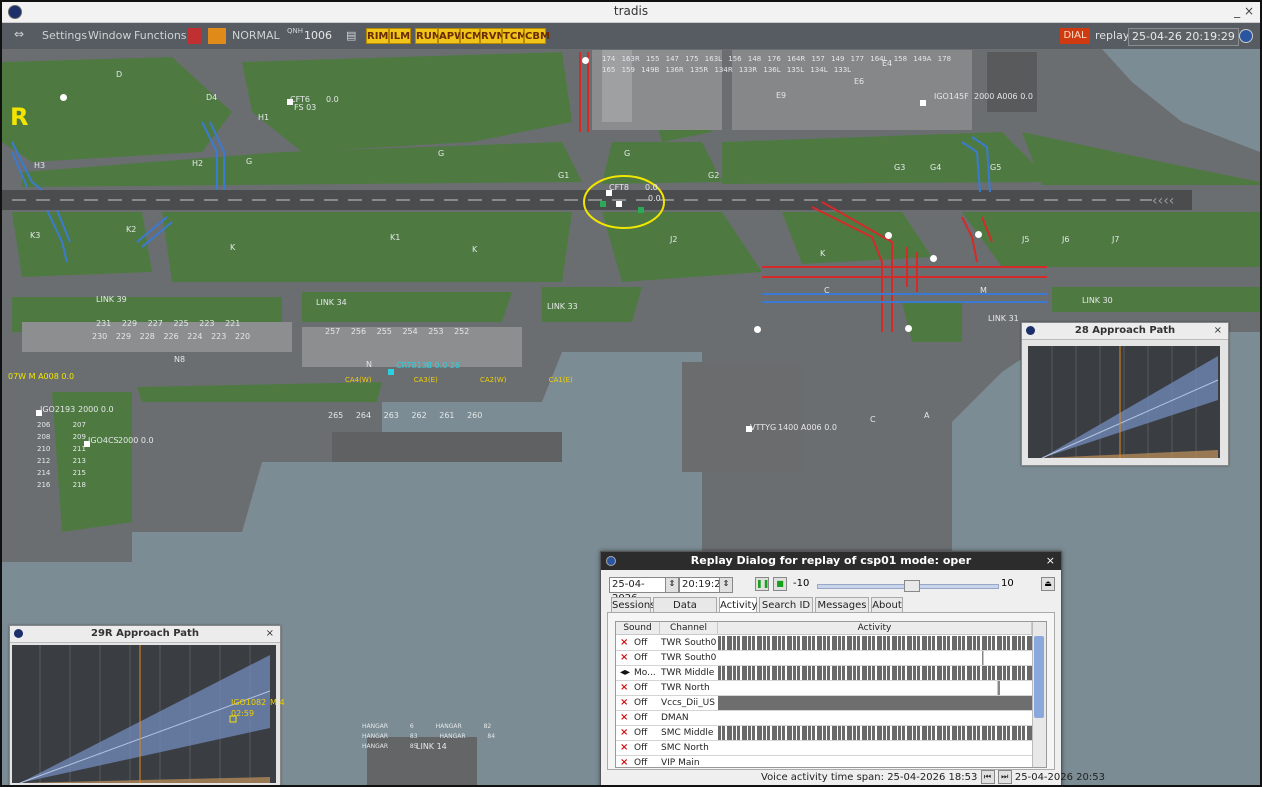 This screenshot has height=787, width=1262. What do you see at coordinates (1039, 677) in the screenshot?
I see `scrollbar-thumb` at bounding box center [1039, 677].